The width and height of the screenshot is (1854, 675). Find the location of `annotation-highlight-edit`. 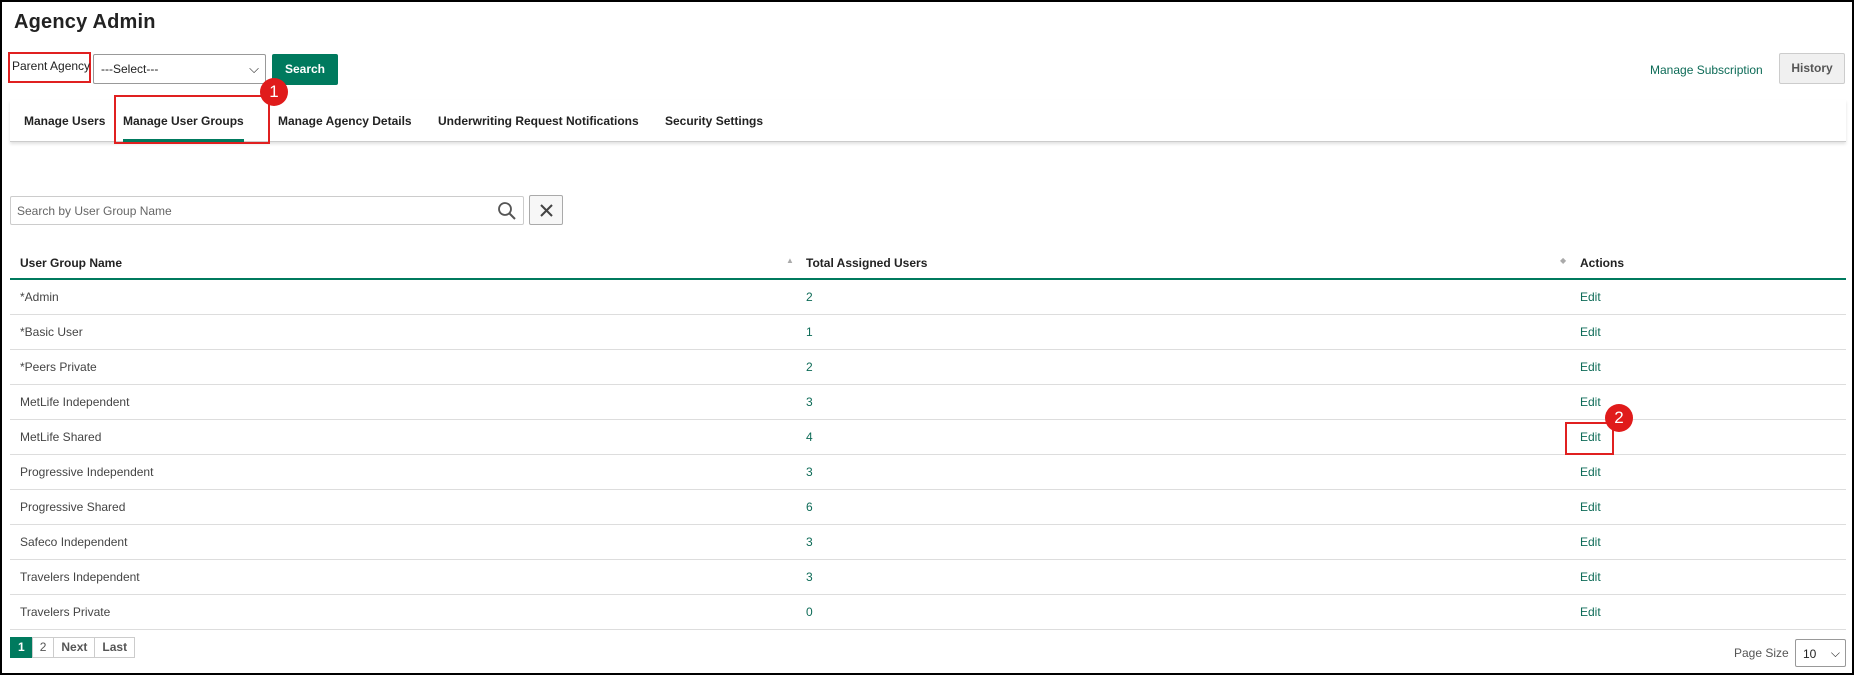

annotation-highlight-edit is located at coordinates (1589, 438).